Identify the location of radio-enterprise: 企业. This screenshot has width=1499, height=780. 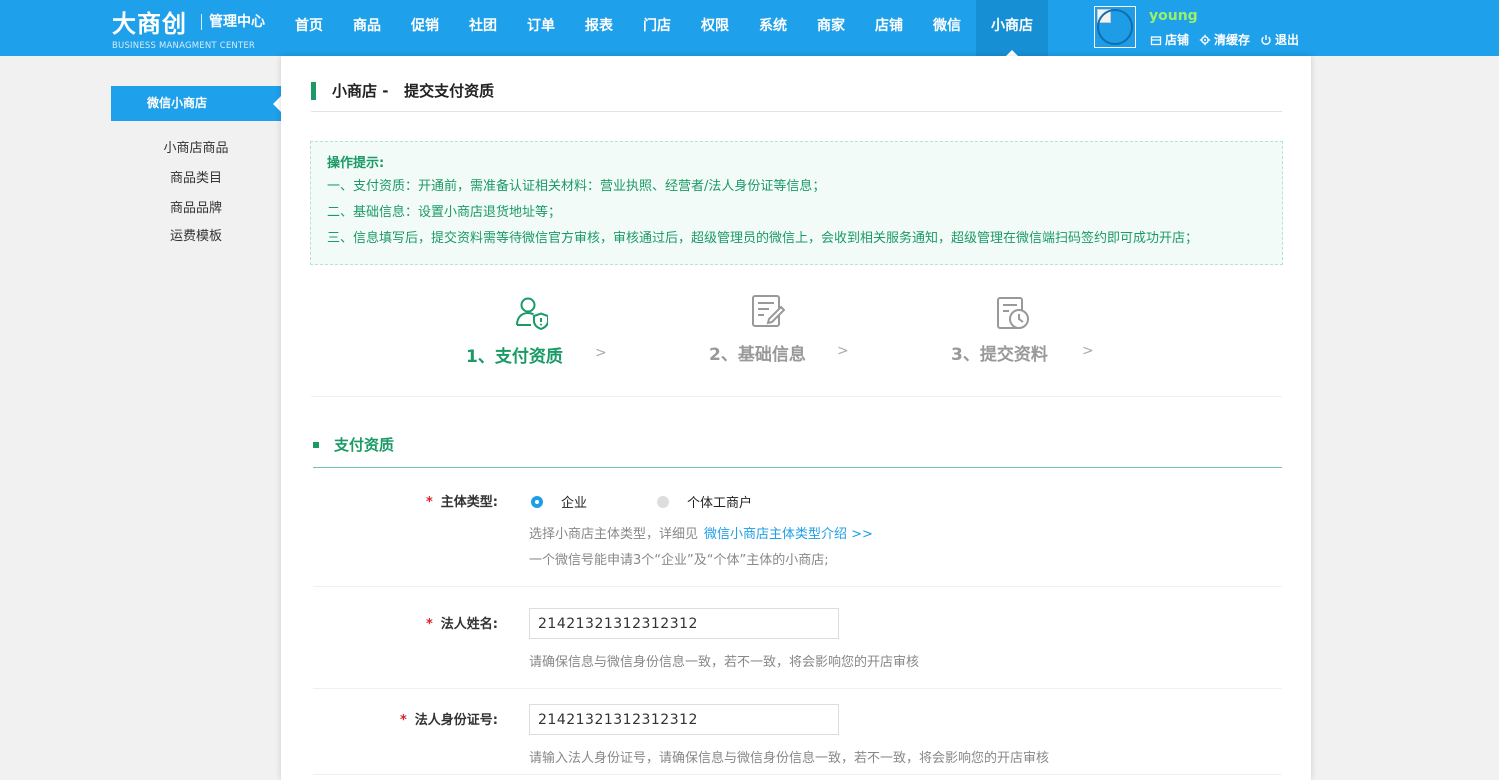
(559, 501).